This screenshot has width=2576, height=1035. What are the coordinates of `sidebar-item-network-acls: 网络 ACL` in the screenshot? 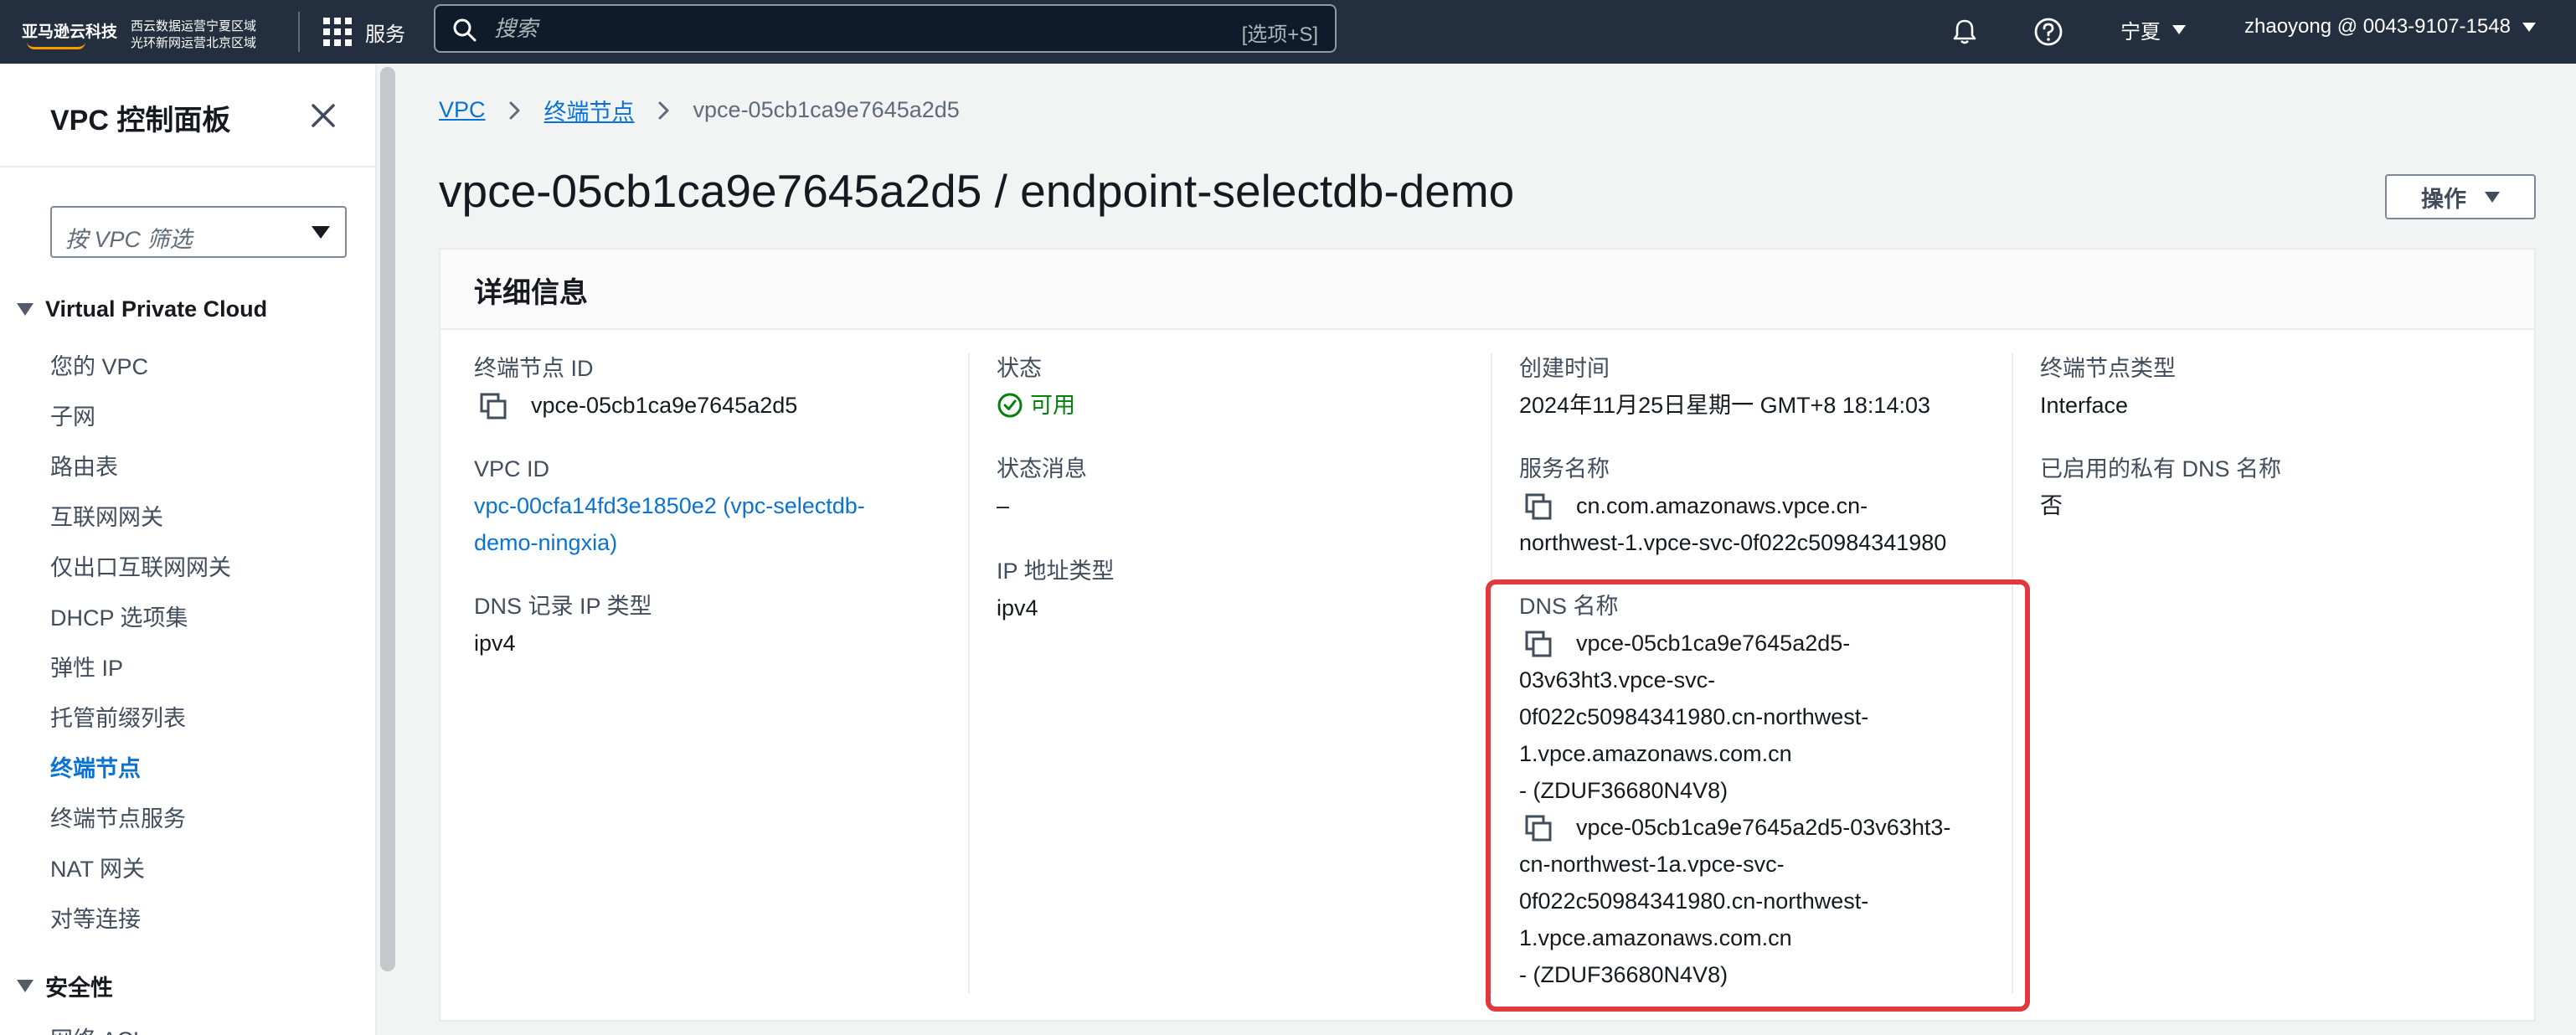 It's located at (98, 1028).